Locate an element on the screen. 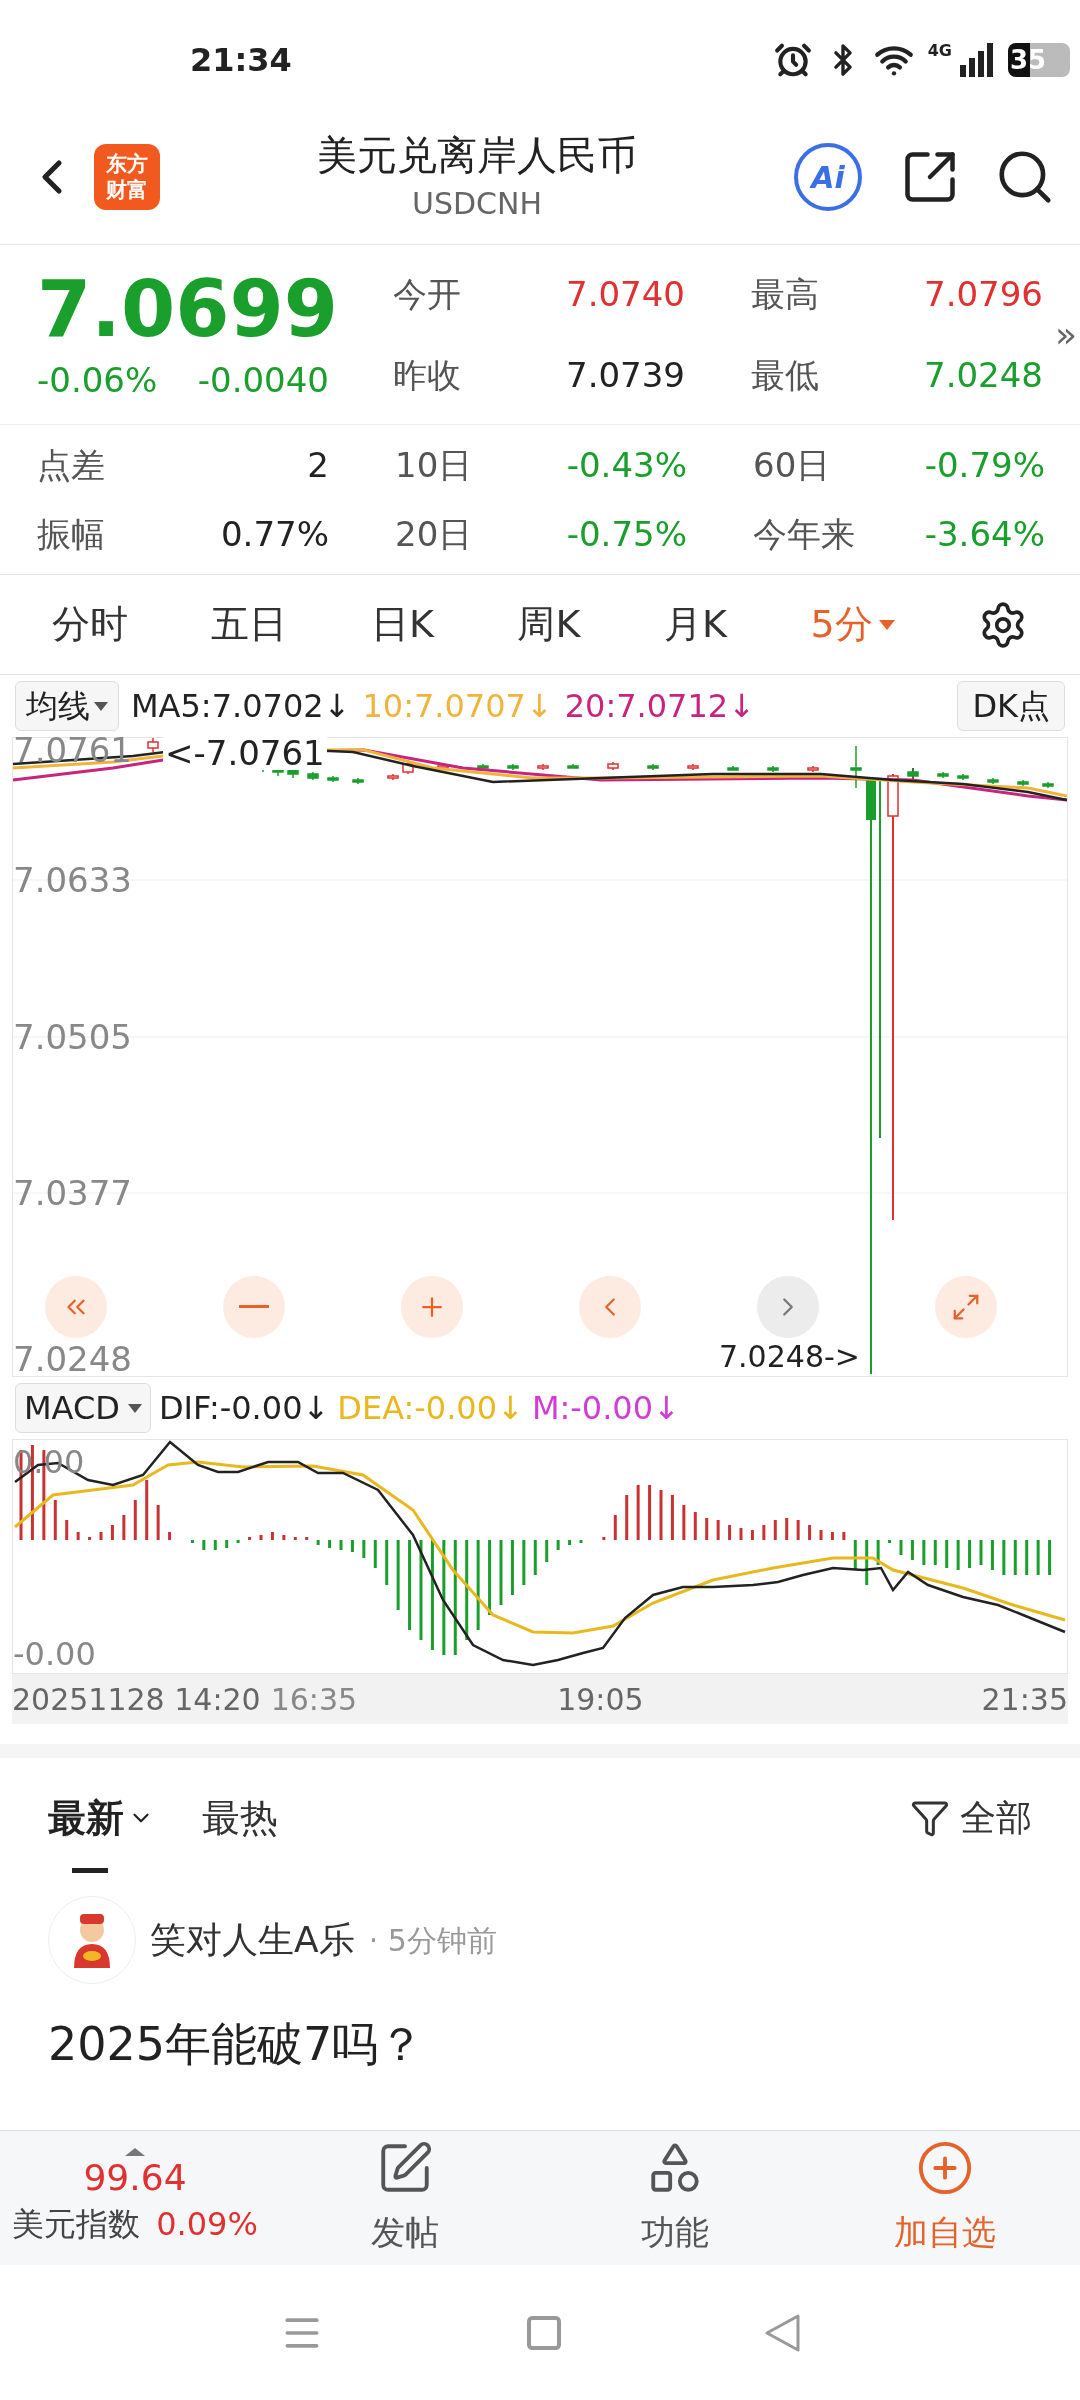  stat-value: 7.0248 is located at coordinates (983, 375).